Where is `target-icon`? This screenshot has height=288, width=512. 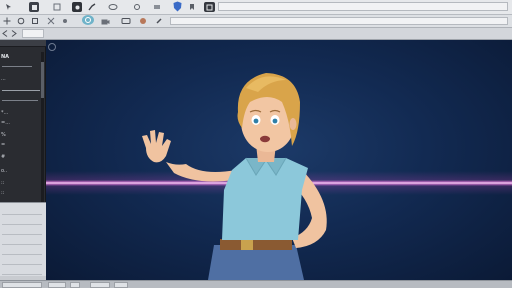 target-icon is located at coordinates (88, 20).